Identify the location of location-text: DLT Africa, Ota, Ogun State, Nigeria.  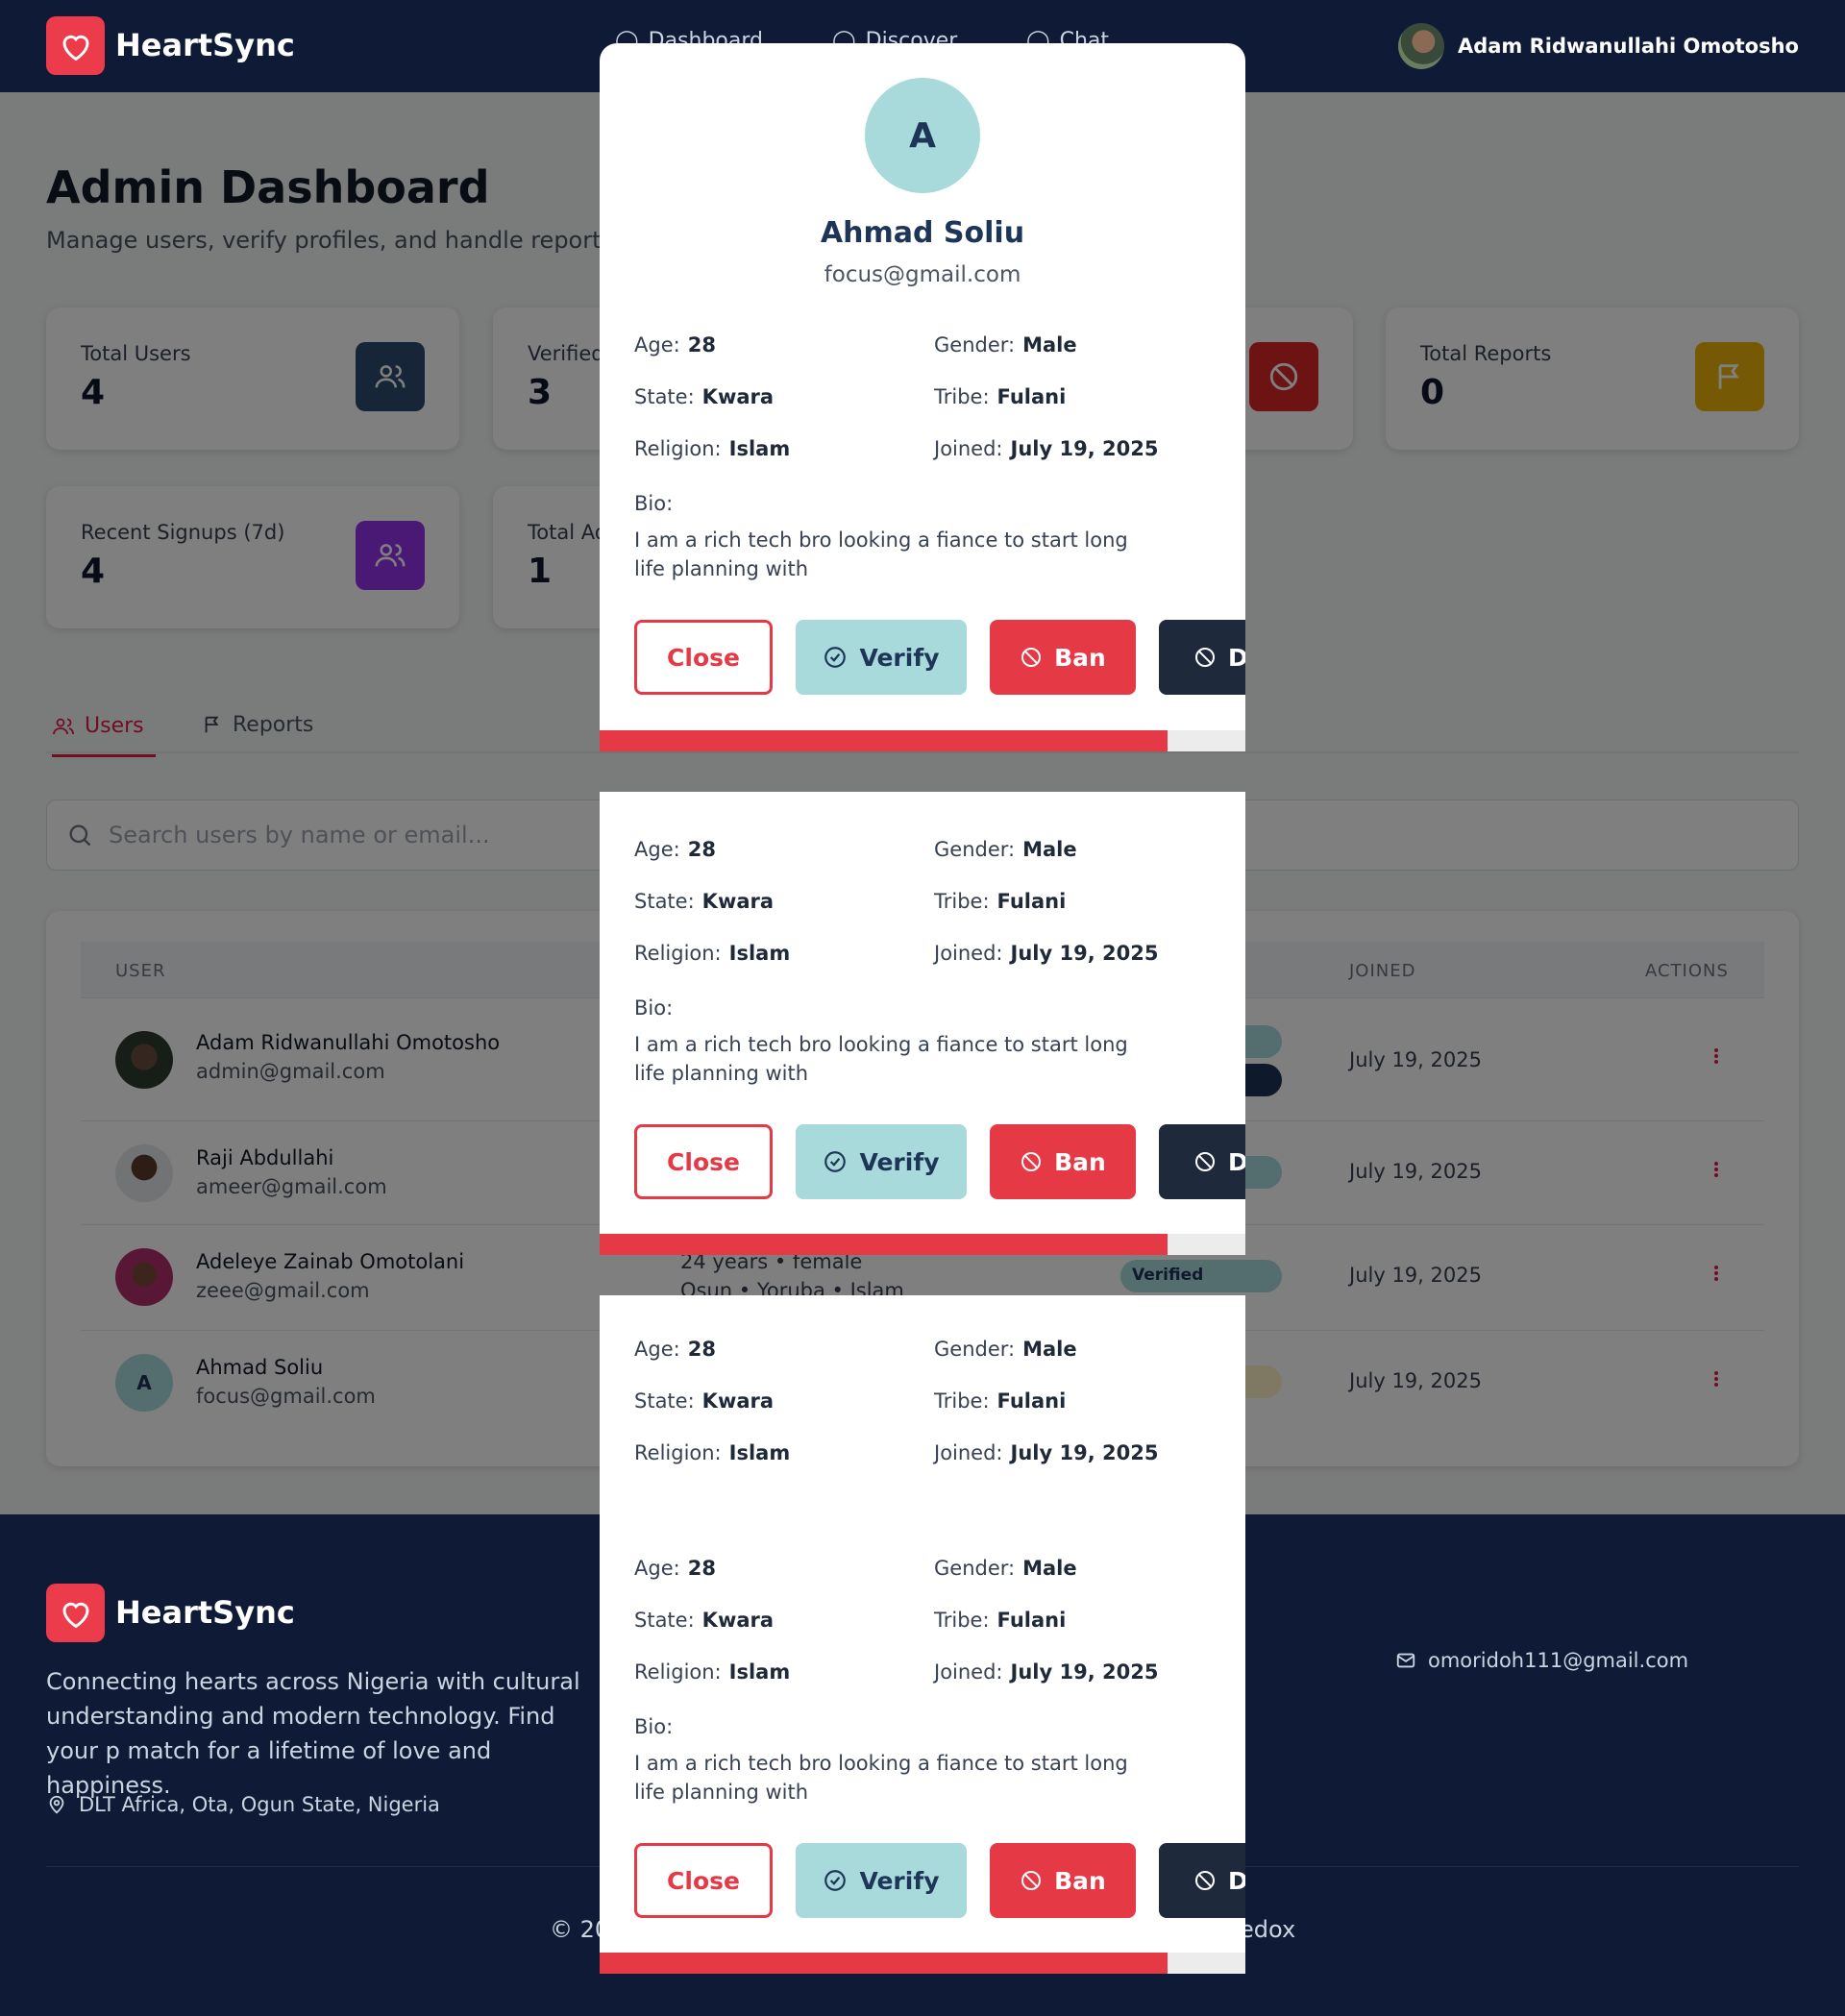
(259, 1804).